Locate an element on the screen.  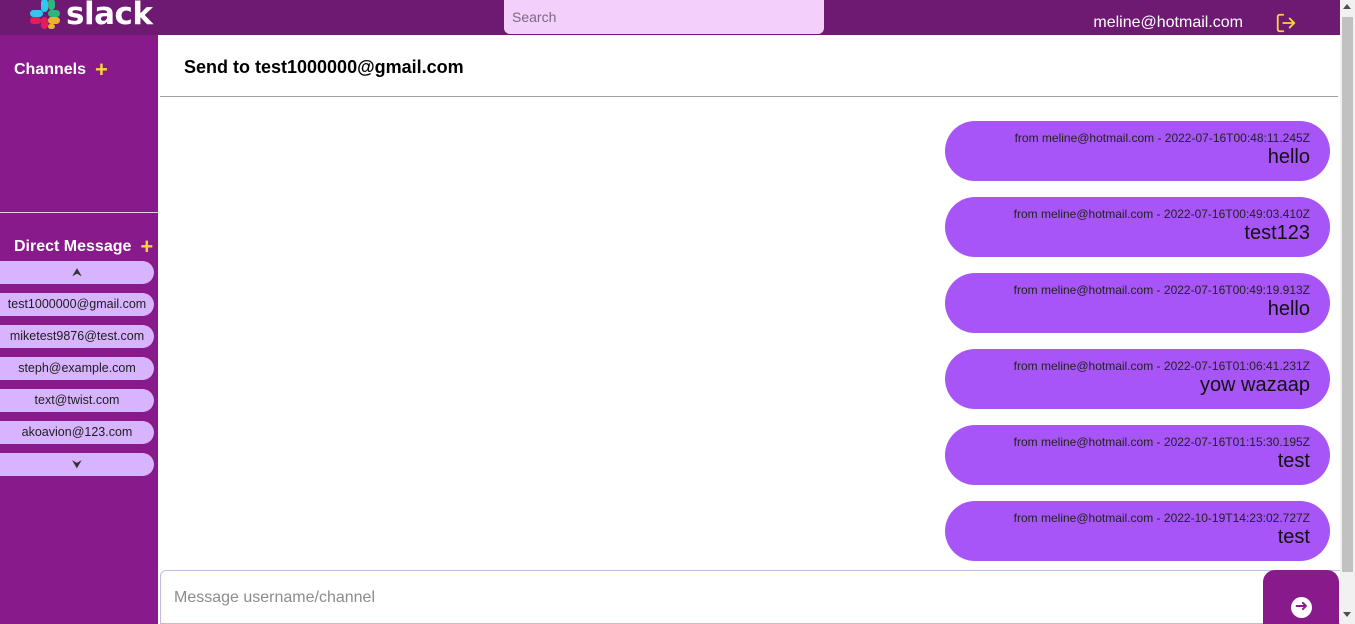
sidebar-divider is located at coordinates (79, 212).